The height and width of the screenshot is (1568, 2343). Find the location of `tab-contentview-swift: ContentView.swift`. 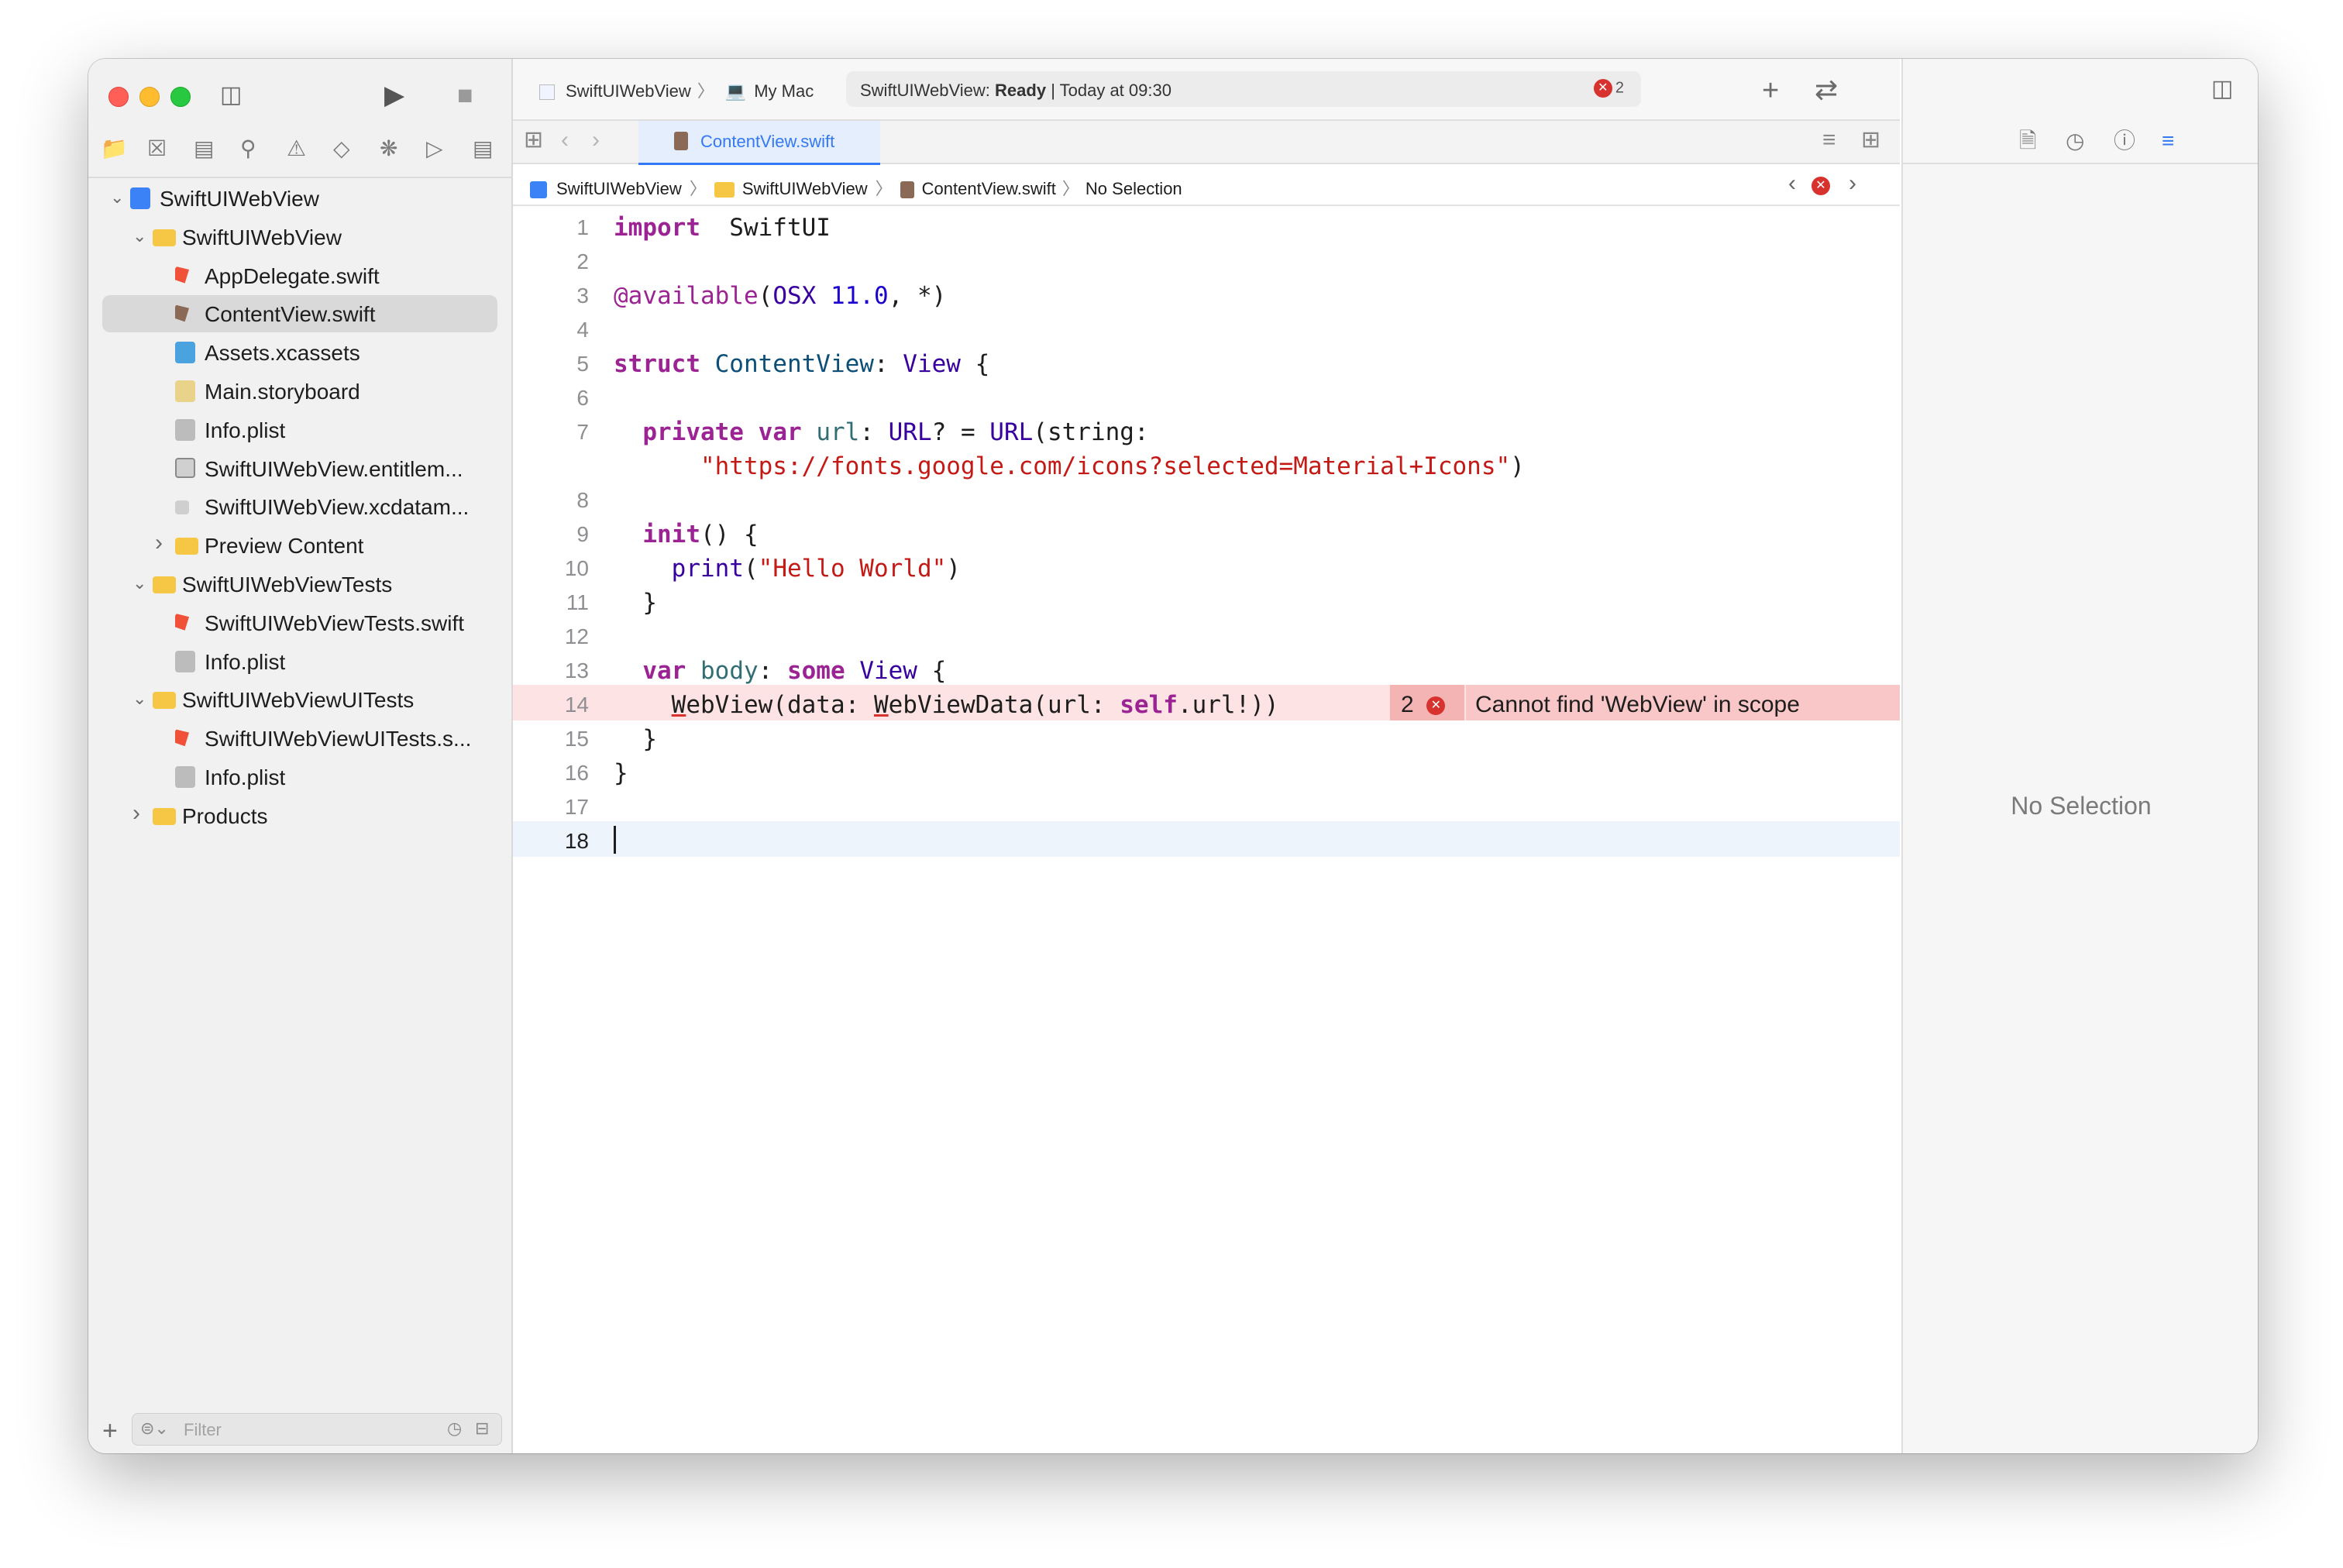

tab-contentview-swift: ContentView.swift is located at coordinates (759, 143).